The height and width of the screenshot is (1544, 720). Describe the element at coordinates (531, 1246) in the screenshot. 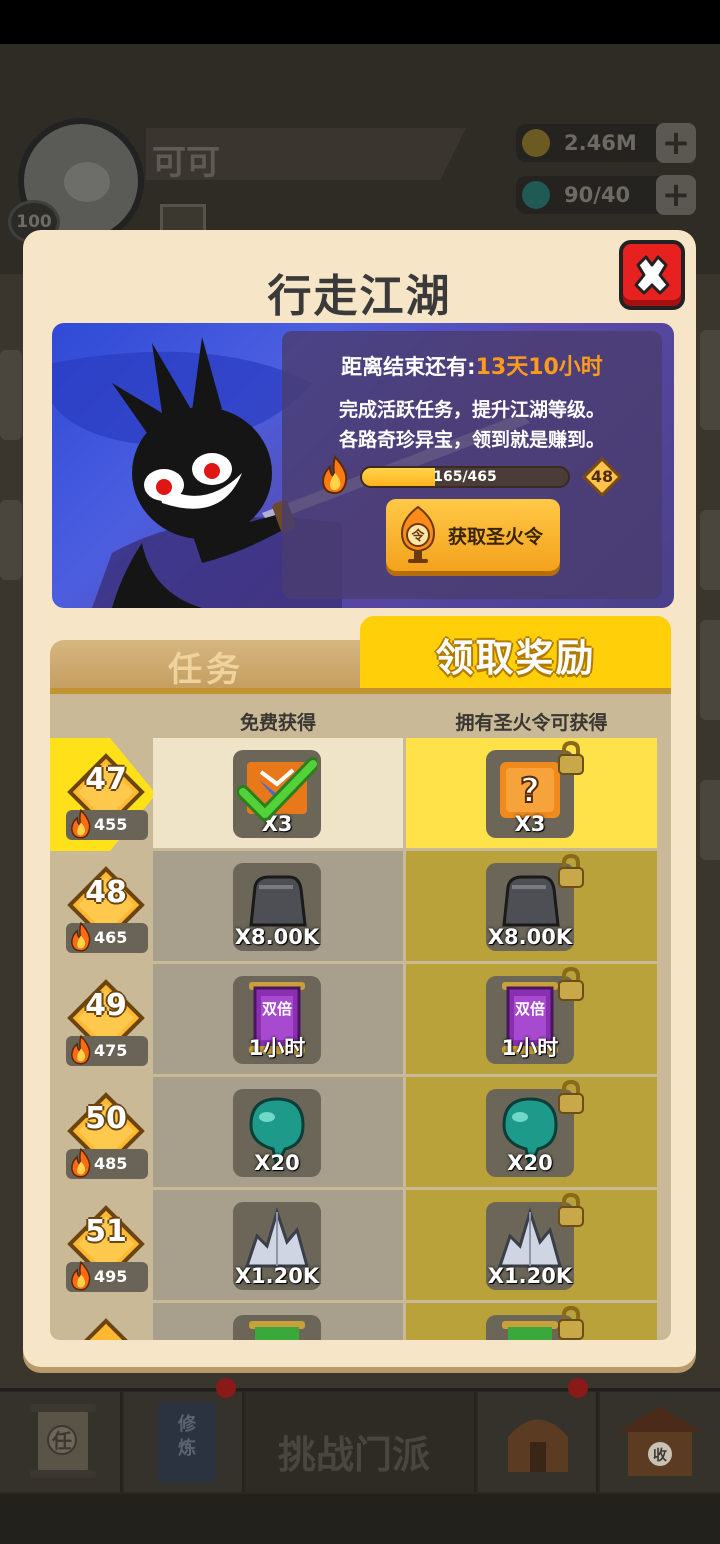

I see `paid-reward-cell: X1.20K` at that location.